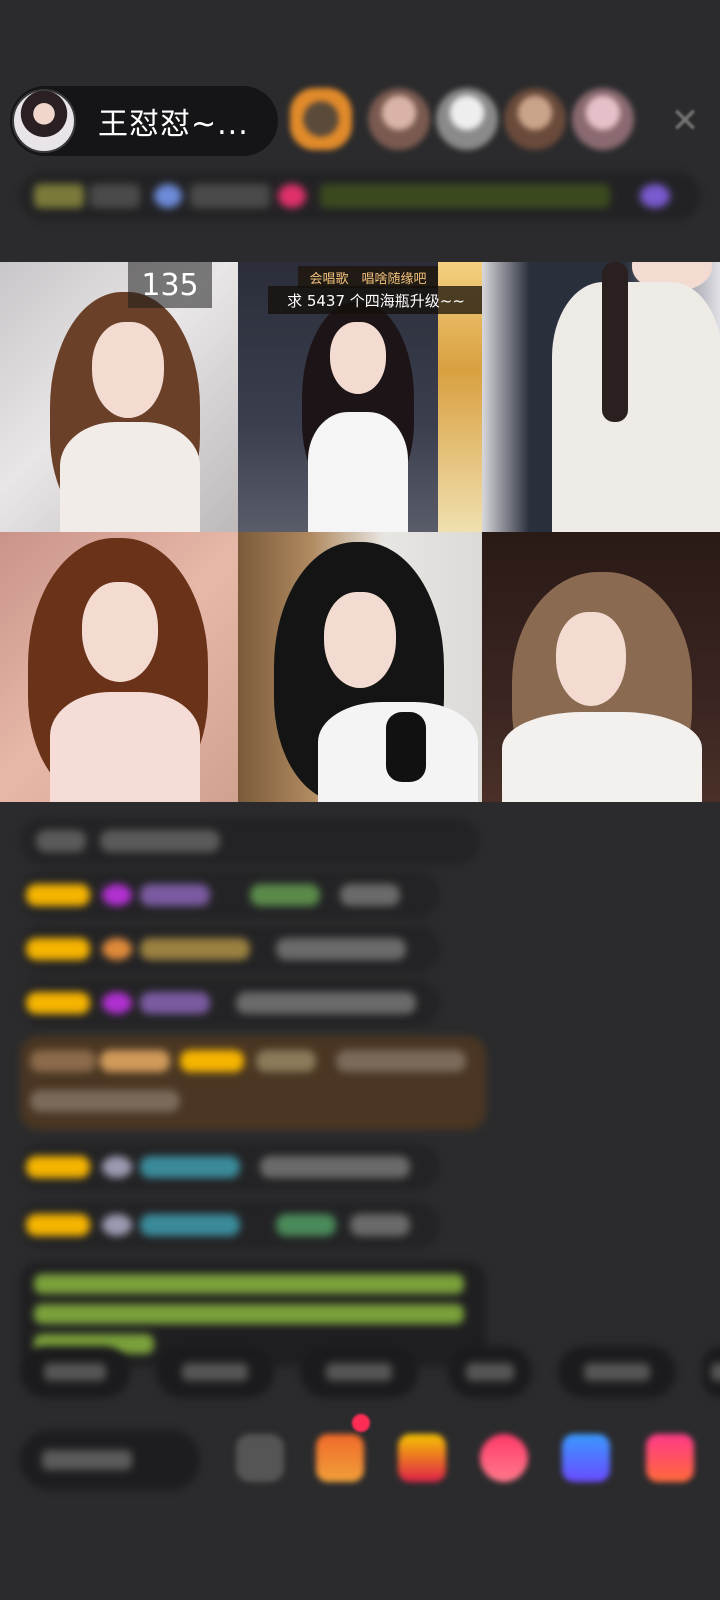 This screenshot has height=1600, width=720. I want to click on tile-caption-main: 求 5437 个四海瓶升级~~, so click(375, 300).